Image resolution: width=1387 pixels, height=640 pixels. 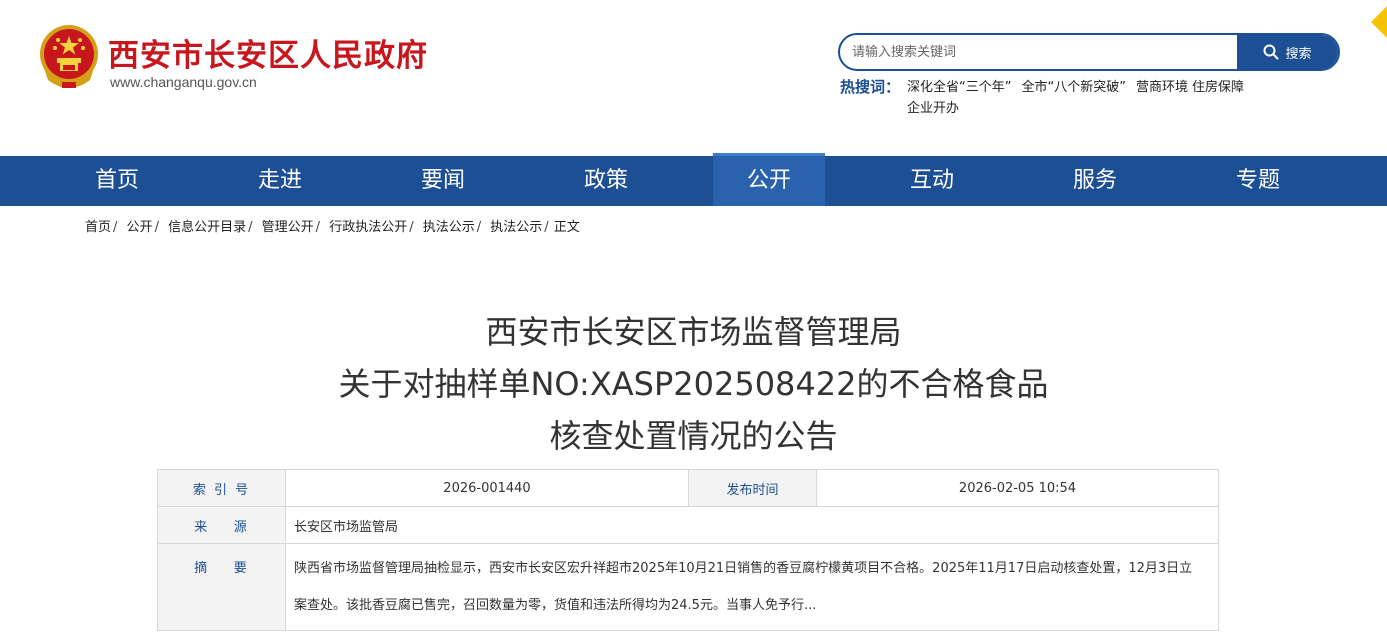 What do you see at coordinates (932, 181) in the screenshot?
I see `nav-item-interact: 互动` at bounding box center [932, 181].